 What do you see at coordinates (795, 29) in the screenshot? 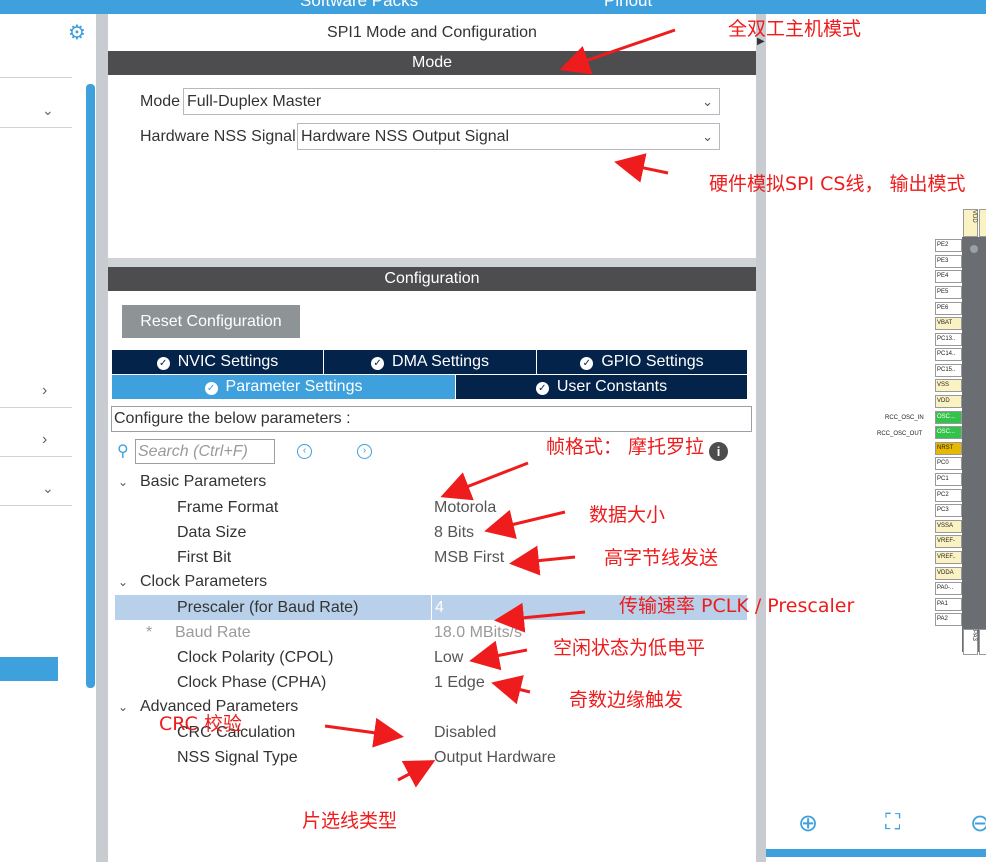
I see `annotation-text: 全双工主机模式` at bounding box center [795, 29].